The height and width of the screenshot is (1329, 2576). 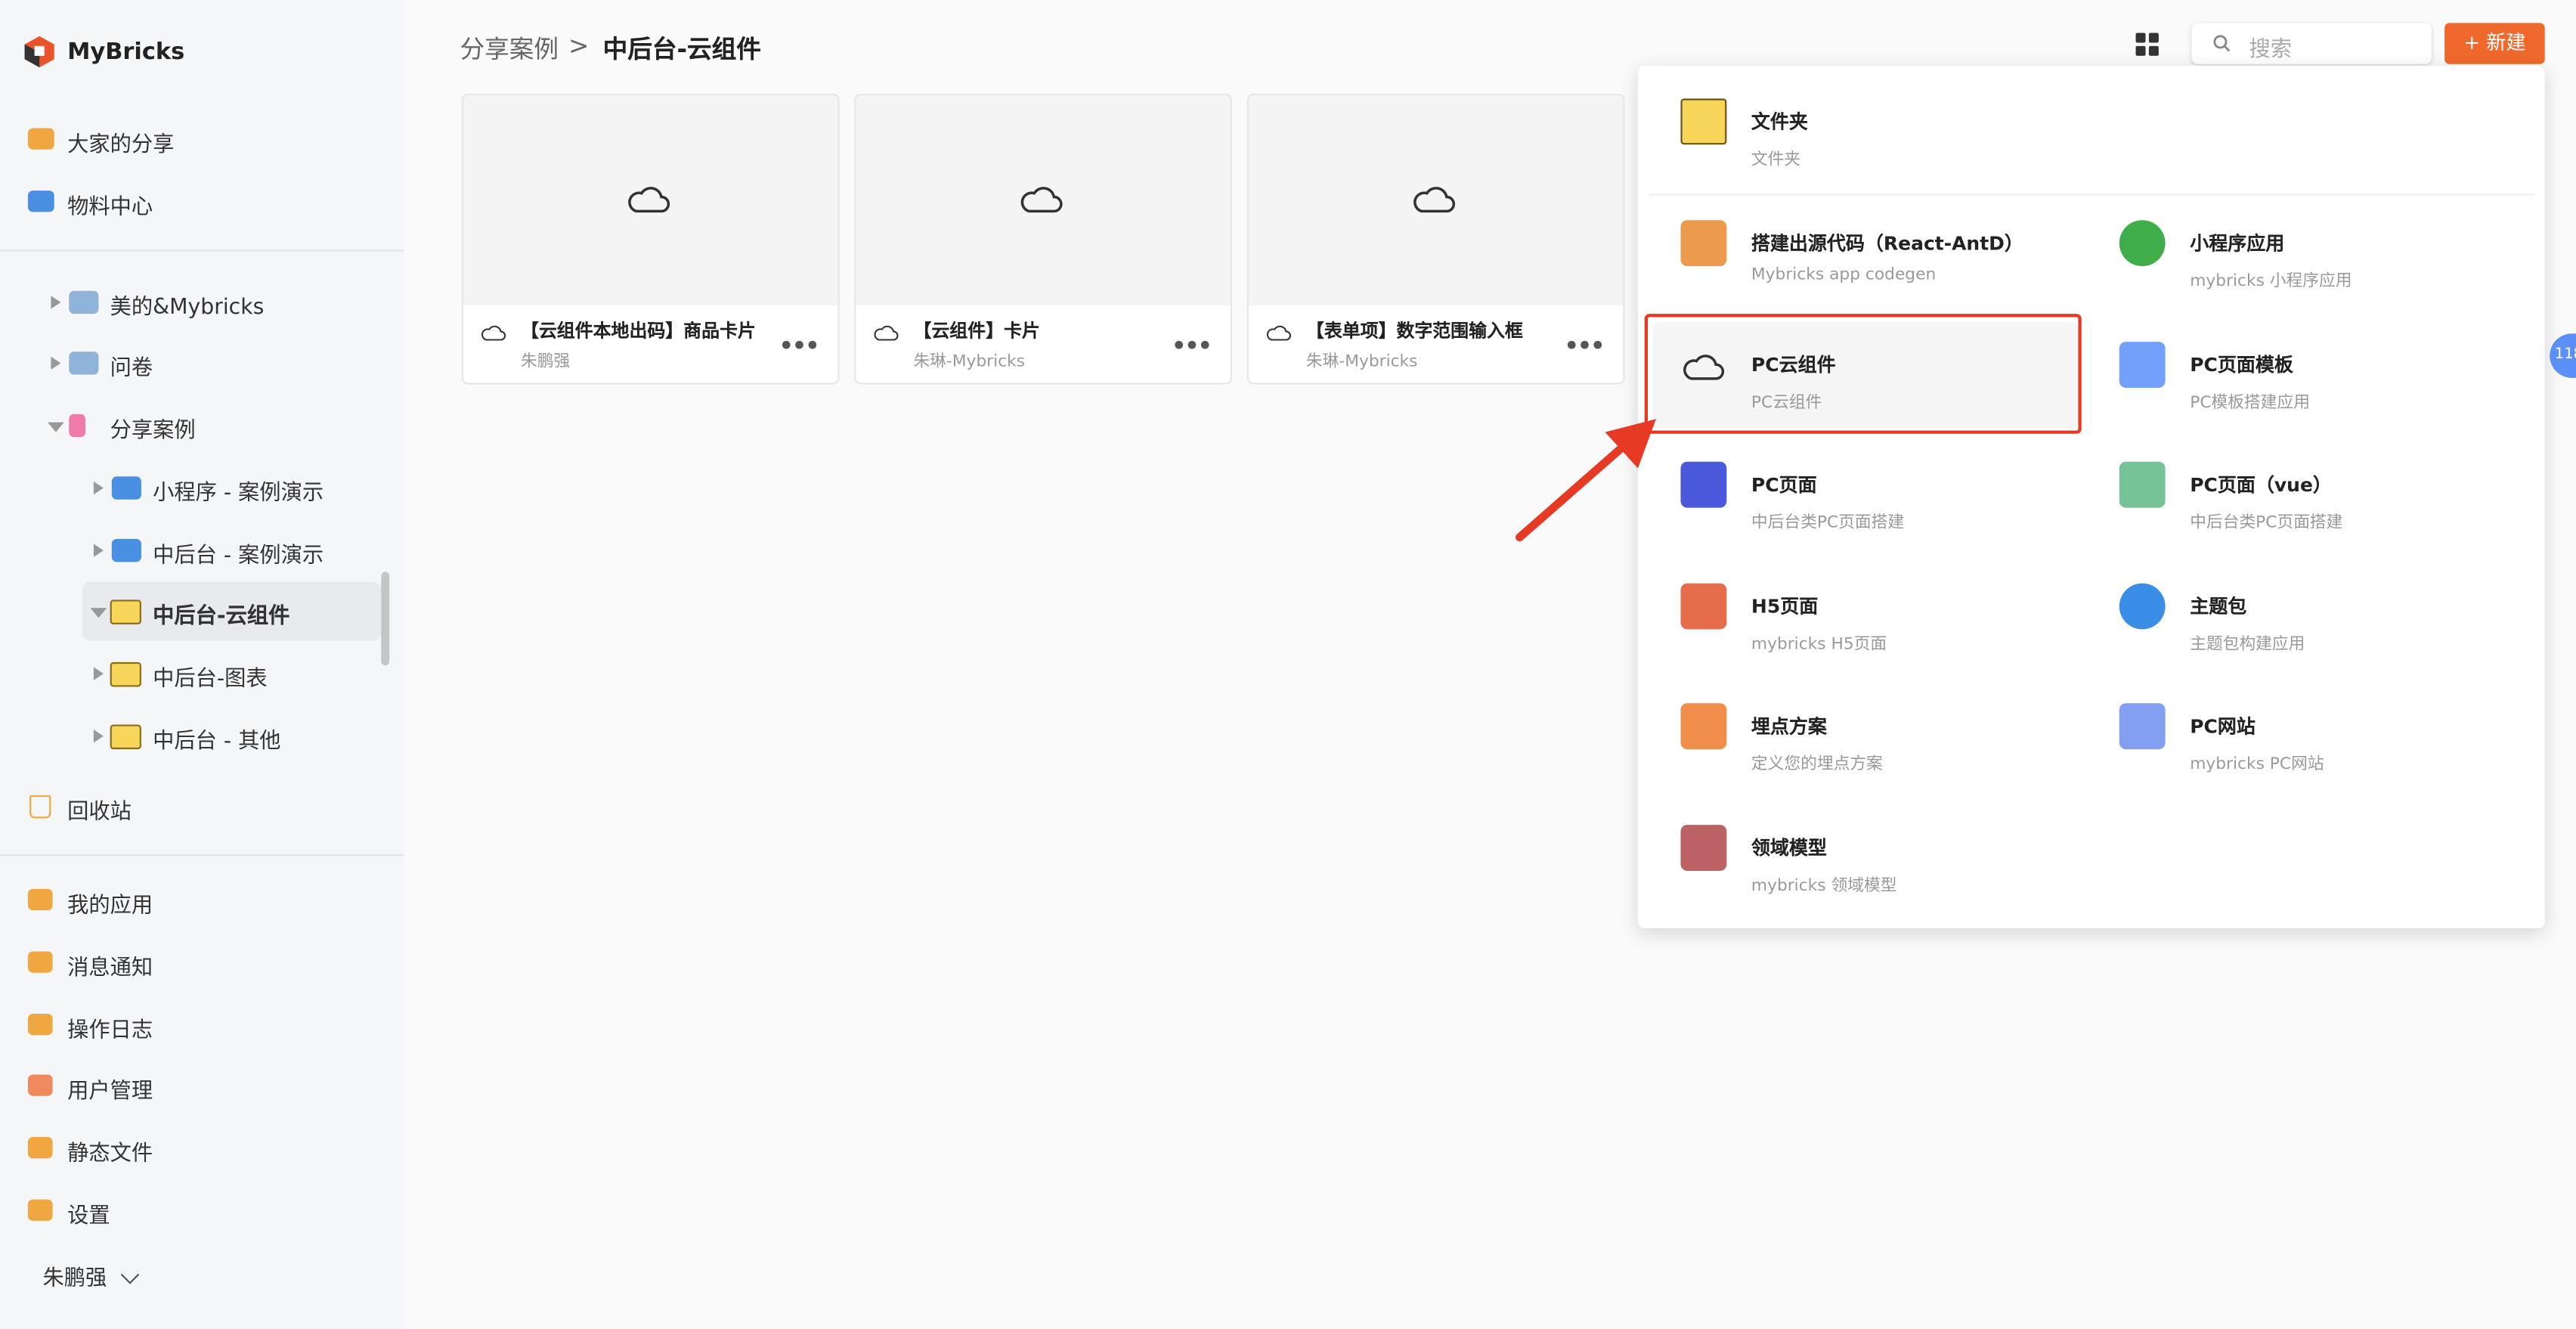 I want to click on user-manage-icon, so click(x=40, y=1086).